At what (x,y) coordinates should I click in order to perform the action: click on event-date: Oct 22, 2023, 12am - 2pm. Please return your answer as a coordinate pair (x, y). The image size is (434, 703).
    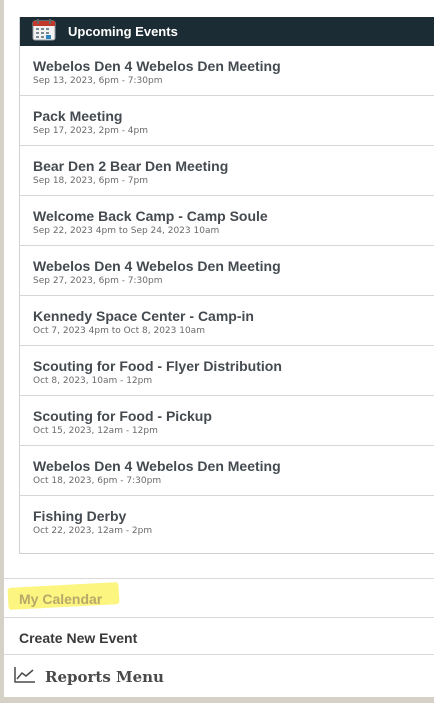
    Looking at the image, I should click on (93, 531).